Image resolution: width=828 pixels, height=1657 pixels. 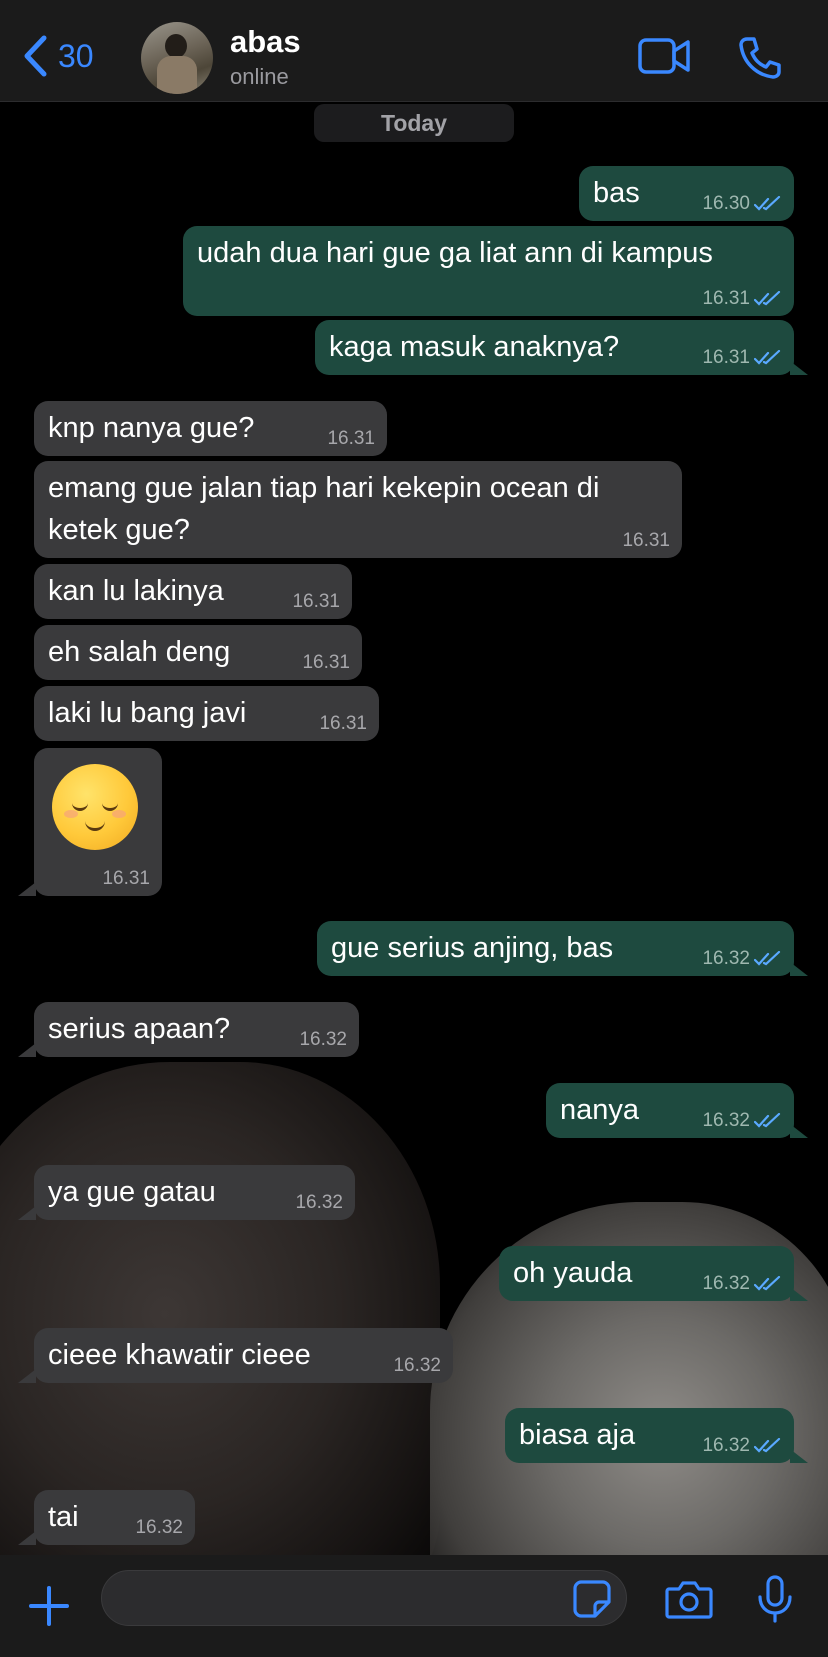 What do you see at coordinates (147, 713) in the screenshot?
I see `message-text: laki lu bang javi` at bounding box center [147, 713].